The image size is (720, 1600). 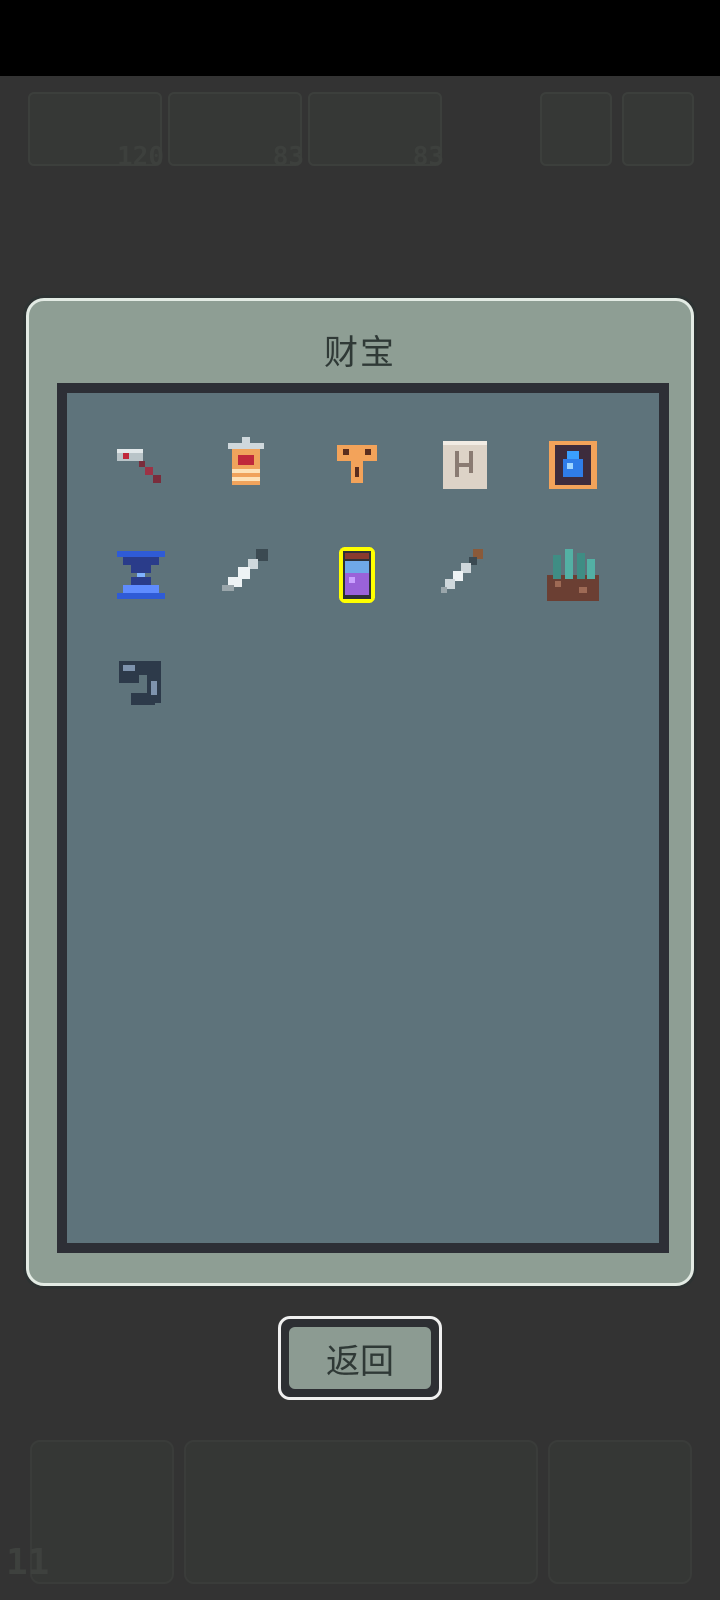 What do you see at coordinates (376, 132) in the screenshot?
I see `resource-slot-slime: 83` at bounding box center [376, 132].